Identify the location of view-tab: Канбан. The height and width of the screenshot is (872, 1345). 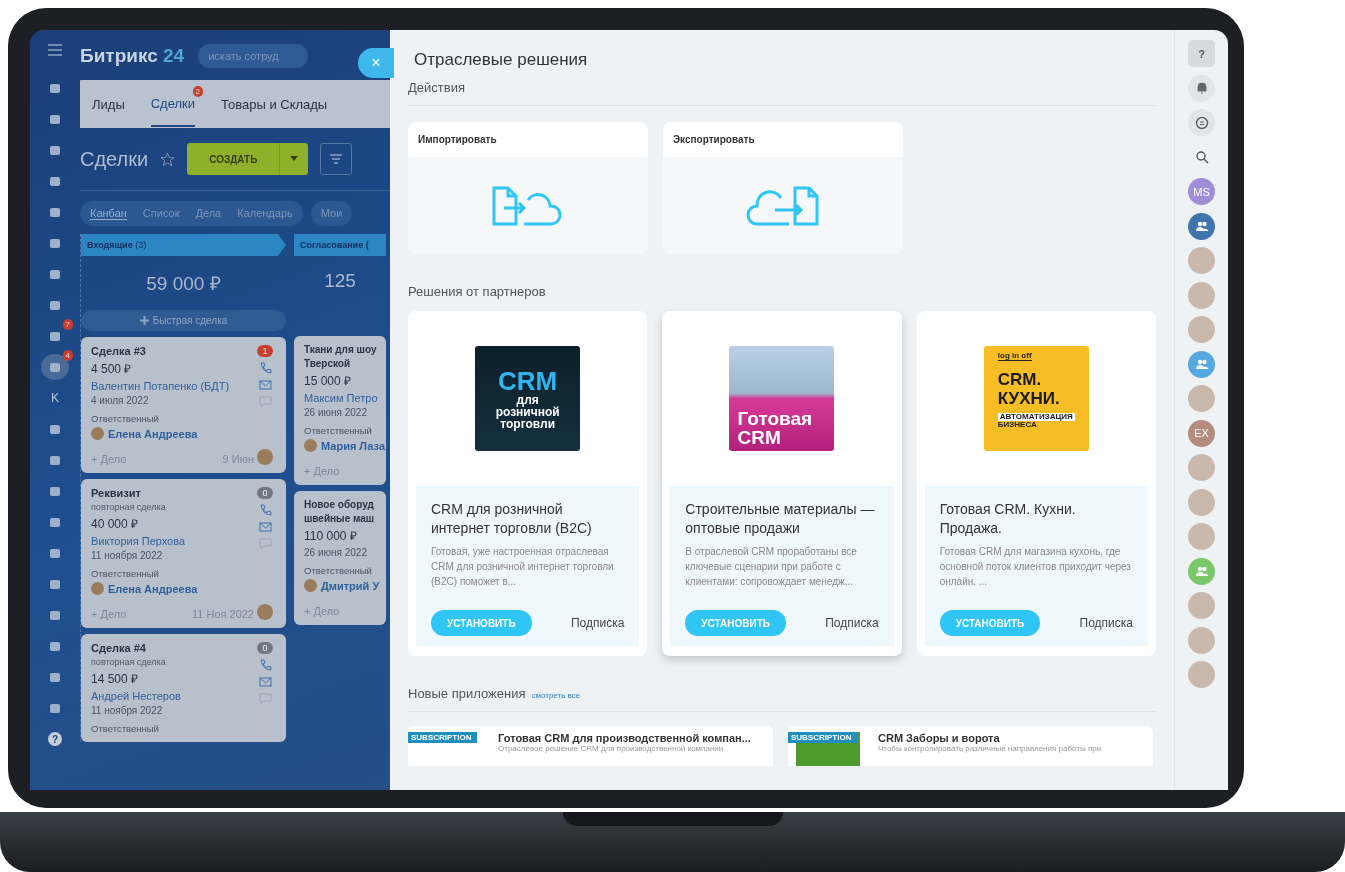
(108, 213).